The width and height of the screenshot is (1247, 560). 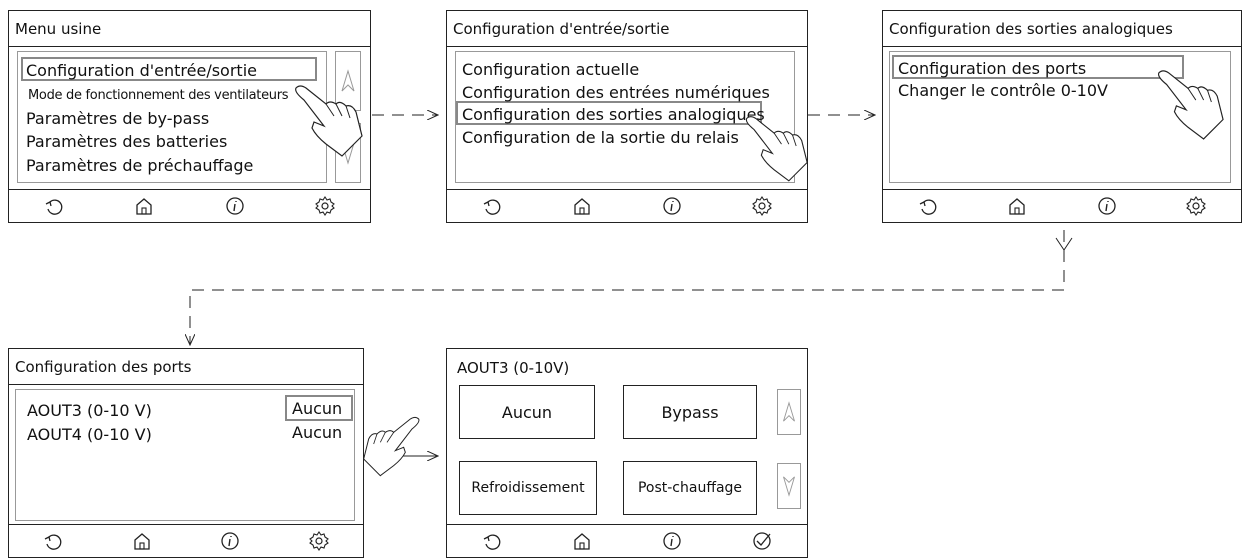 What do you see at coordinates (117, 118) in the screenshot?
I see `menu-item: Paramètres de by-pass` at bounding box center [117, 118].